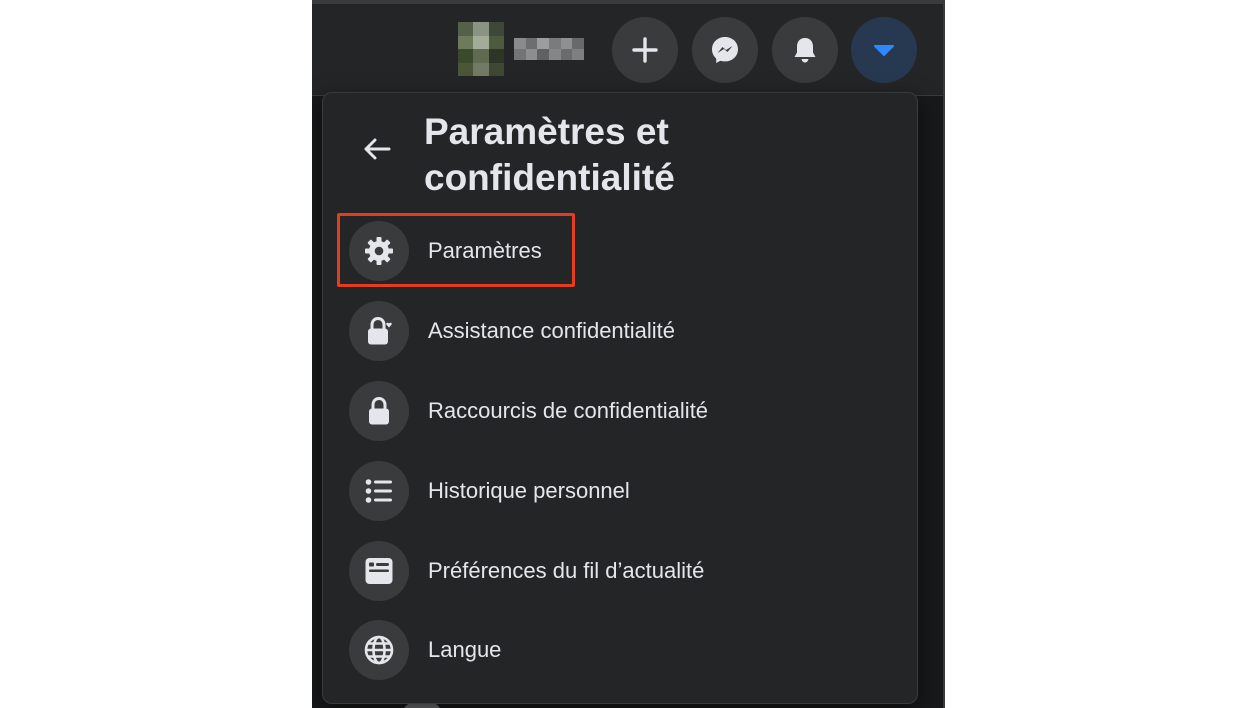 The width and height of the screenshot is (1256, 708). What do you see at coordinates (481, 49) in the screenshot?
I see `avatar` at bounding box center [481, 49].